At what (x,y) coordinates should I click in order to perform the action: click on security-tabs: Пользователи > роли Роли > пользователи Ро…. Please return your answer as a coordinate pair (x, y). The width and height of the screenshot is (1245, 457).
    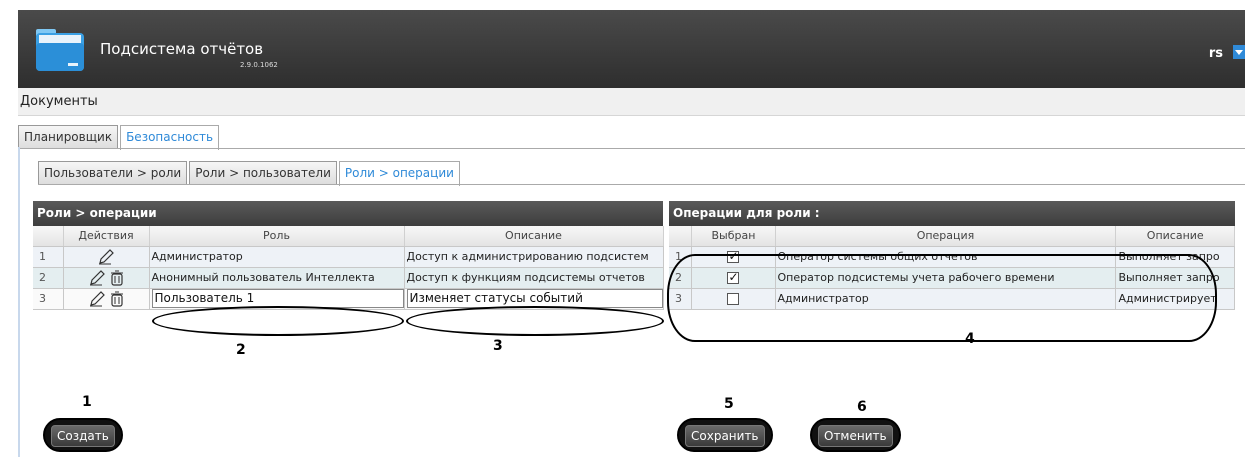
    Looking at the image, I should click on (250, 173).